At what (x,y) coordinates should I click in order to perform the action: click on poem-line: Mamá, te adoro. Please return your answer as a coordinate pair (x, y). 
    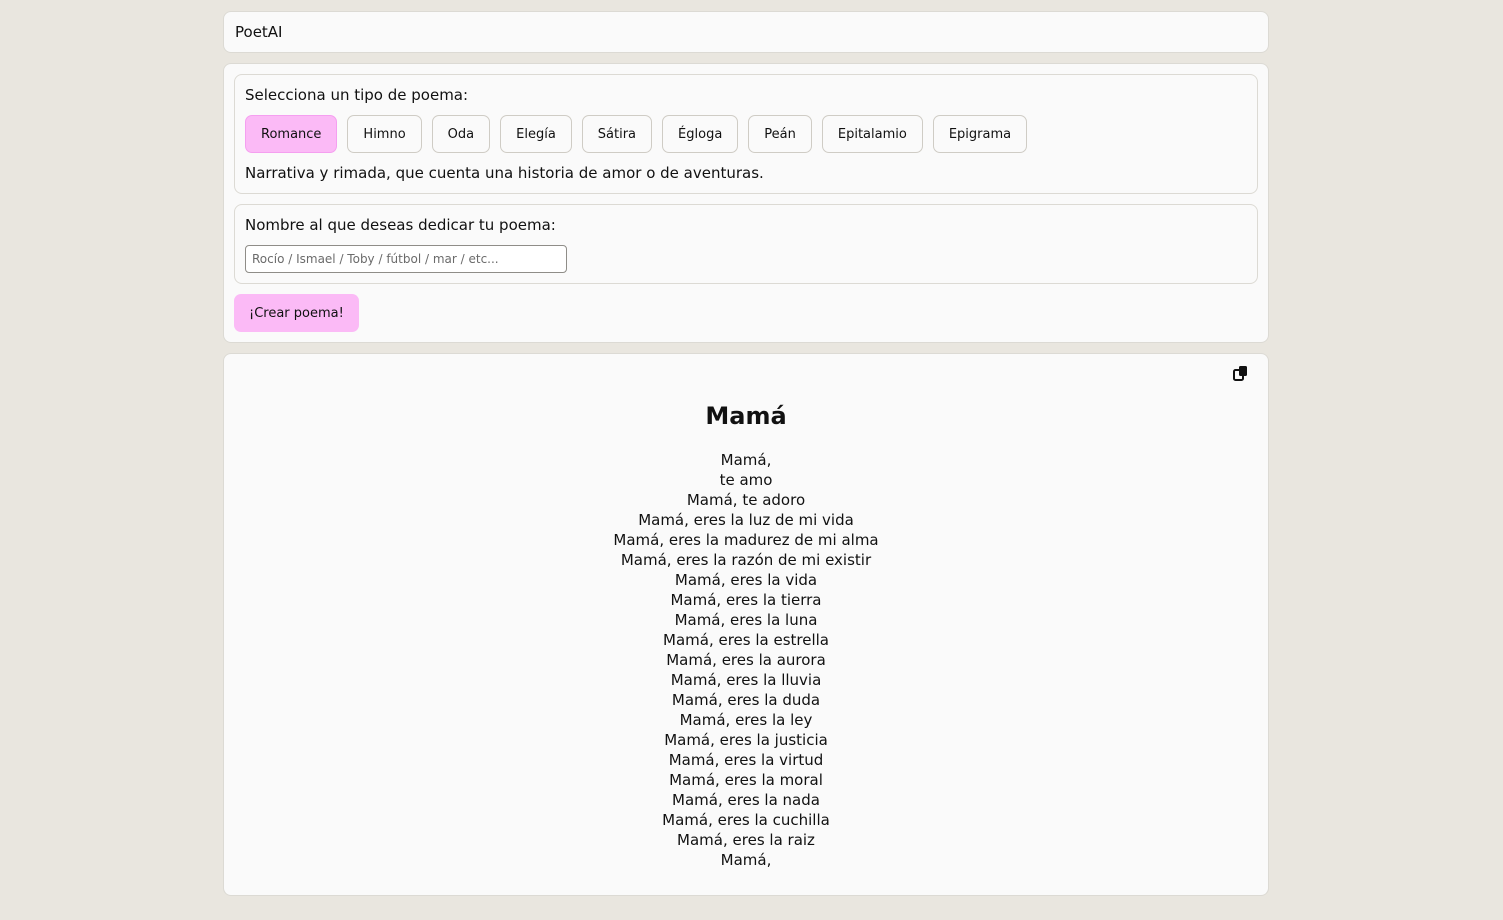
    Looking at the image, I should click on (746, 500).